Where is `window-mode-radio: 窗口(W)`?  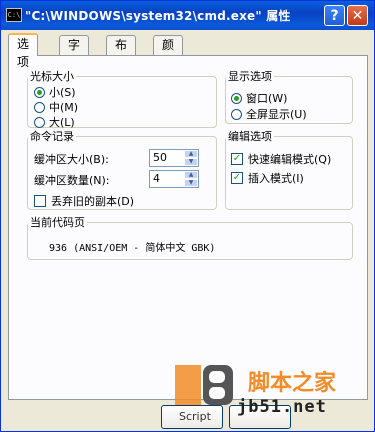
window-mode-radio: 窗口(W) is located at coordinates (259, 98).